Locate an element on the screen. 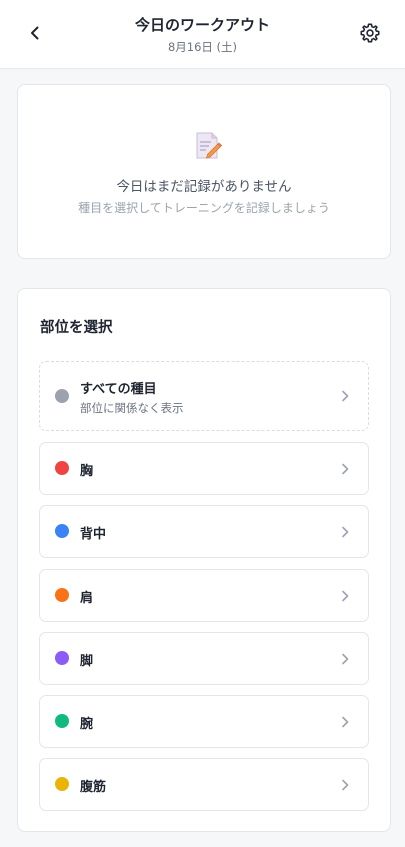 Image resolution: width=405 pixels, height=847 pixels. page-title: 今日のワークアウト is located at coordinates (202, 25).